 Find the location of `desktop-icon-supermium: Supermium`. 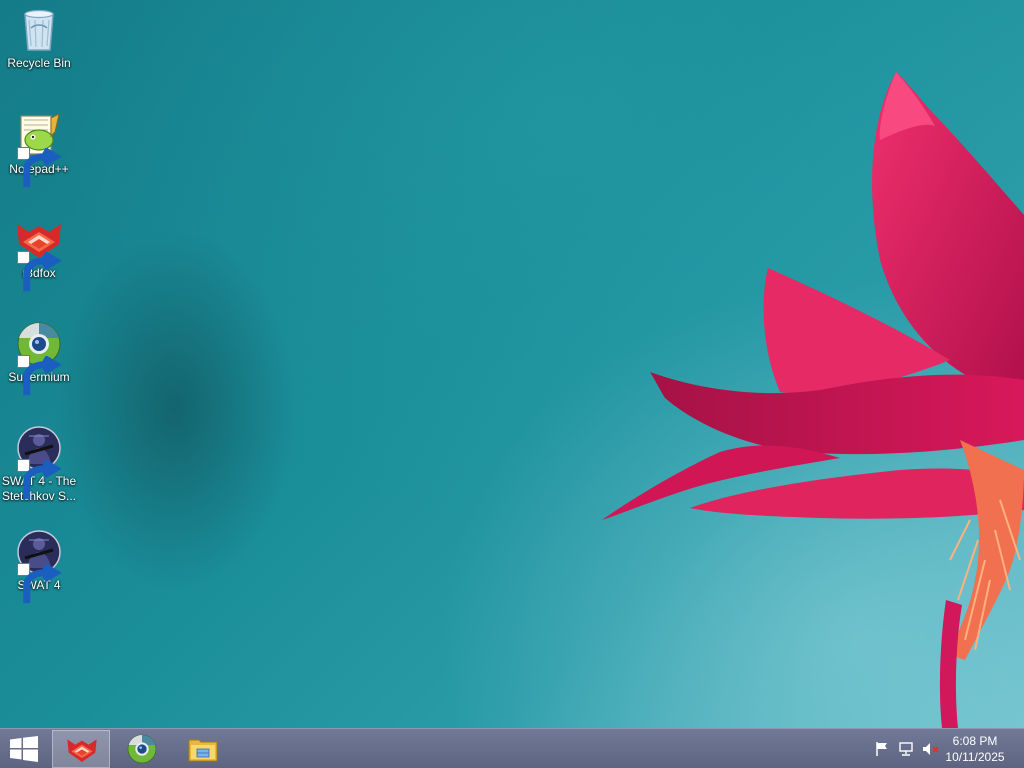

desktop-icon-supermium: Supermium is located at coordinates (39, 358).